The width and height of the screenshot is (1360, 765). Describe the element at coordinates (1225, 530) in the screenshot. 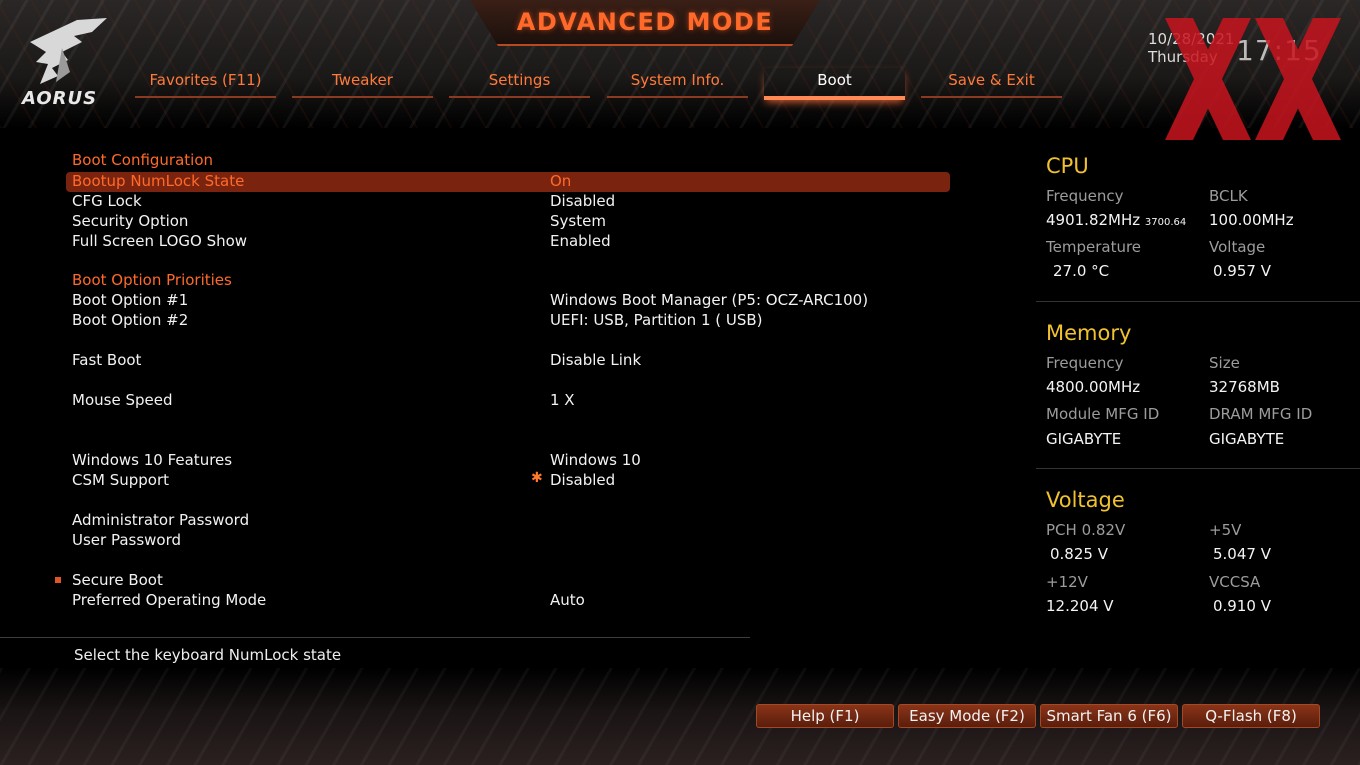

I see `plus-5v-label: +5V` at that location.